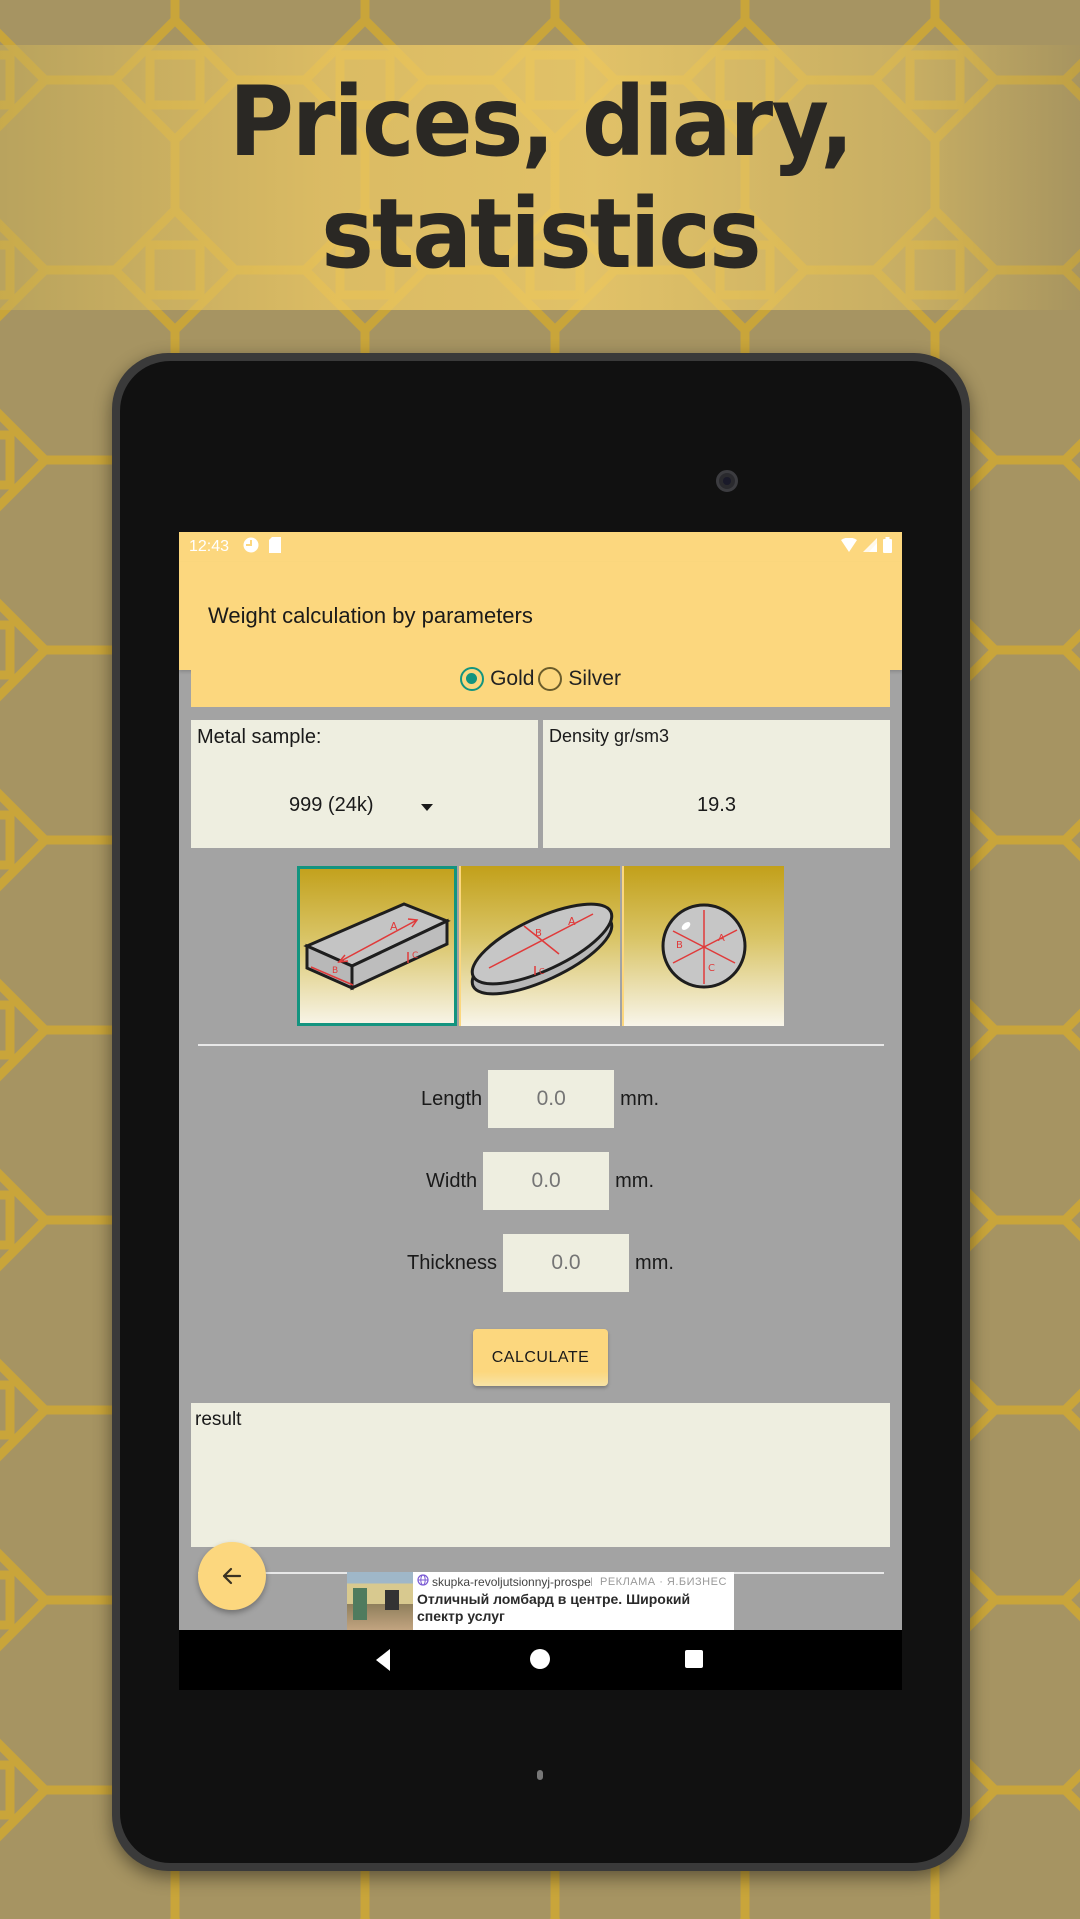 Image resolution: width=1080 pixels, height=1919 pixels. I want to click on status-bar: 12:43, so click(540, 547).